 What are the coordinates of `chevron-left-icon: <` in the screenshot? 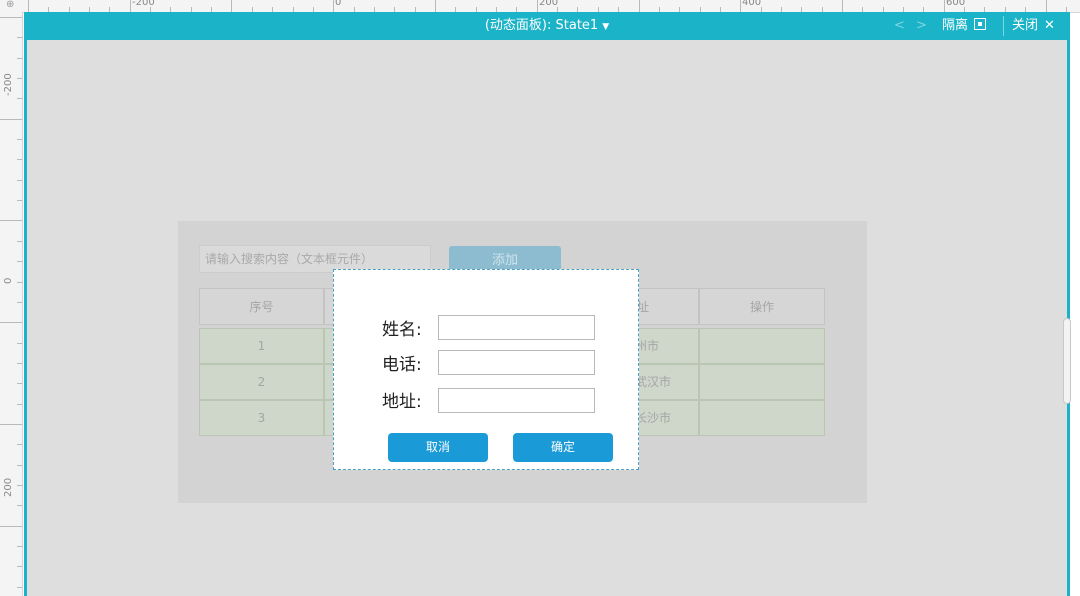 It's located at (899, 25).